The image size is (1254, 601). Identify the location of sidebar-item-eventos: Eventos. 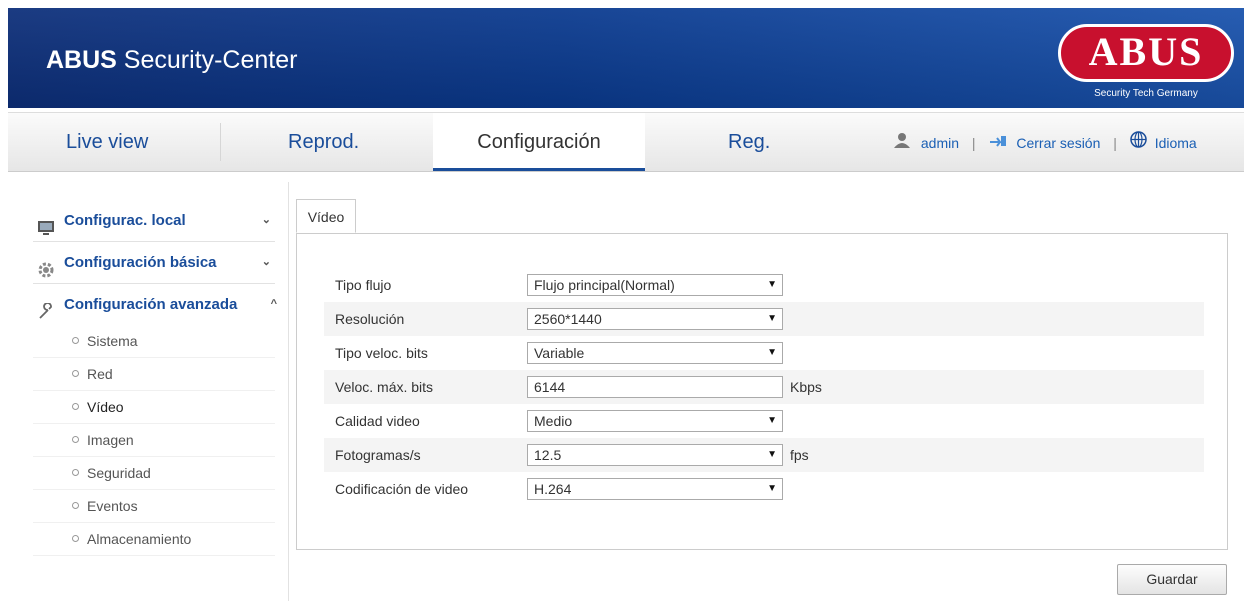
(154, 506).